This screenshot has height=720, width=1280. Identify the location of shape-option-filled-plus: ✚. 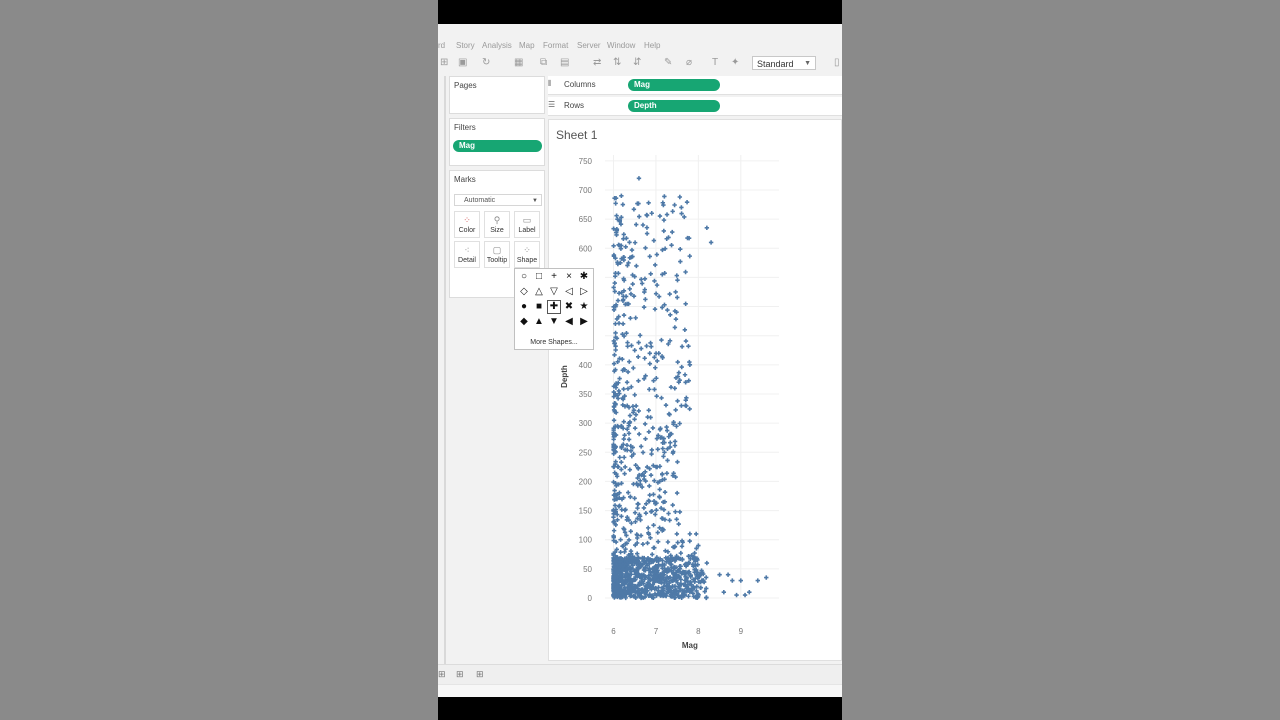
(554, 307).